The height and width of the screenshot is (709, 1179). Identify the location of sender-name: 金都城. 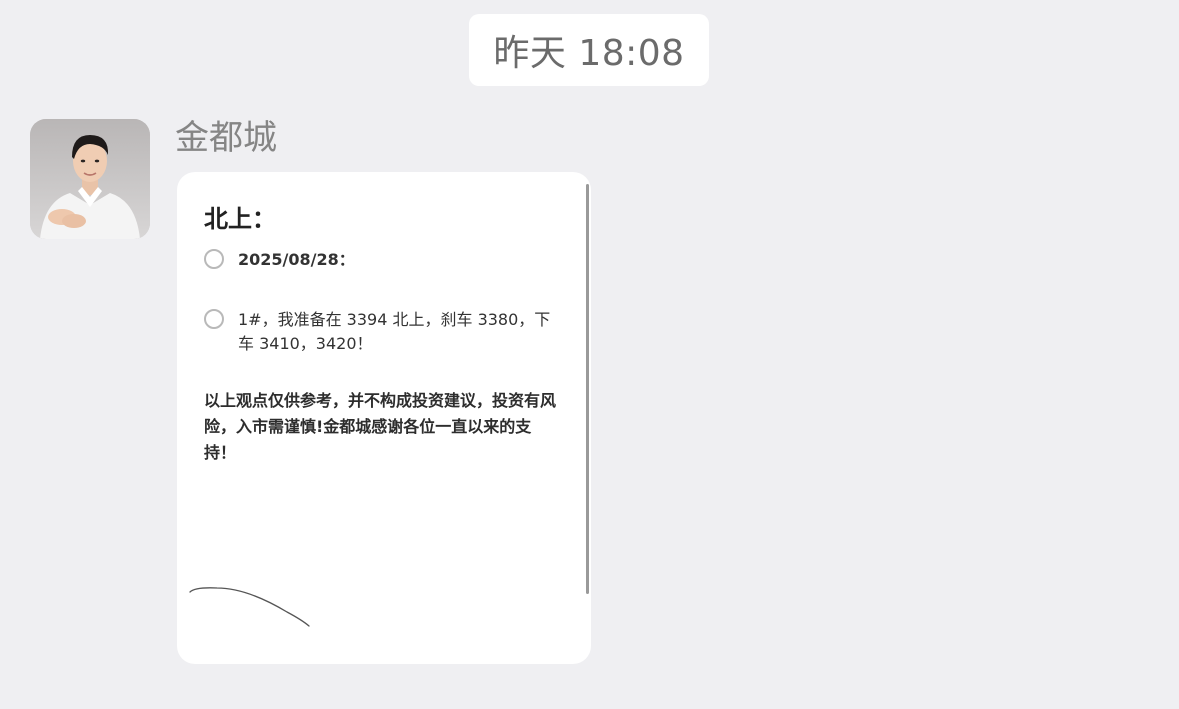
(226, 138).